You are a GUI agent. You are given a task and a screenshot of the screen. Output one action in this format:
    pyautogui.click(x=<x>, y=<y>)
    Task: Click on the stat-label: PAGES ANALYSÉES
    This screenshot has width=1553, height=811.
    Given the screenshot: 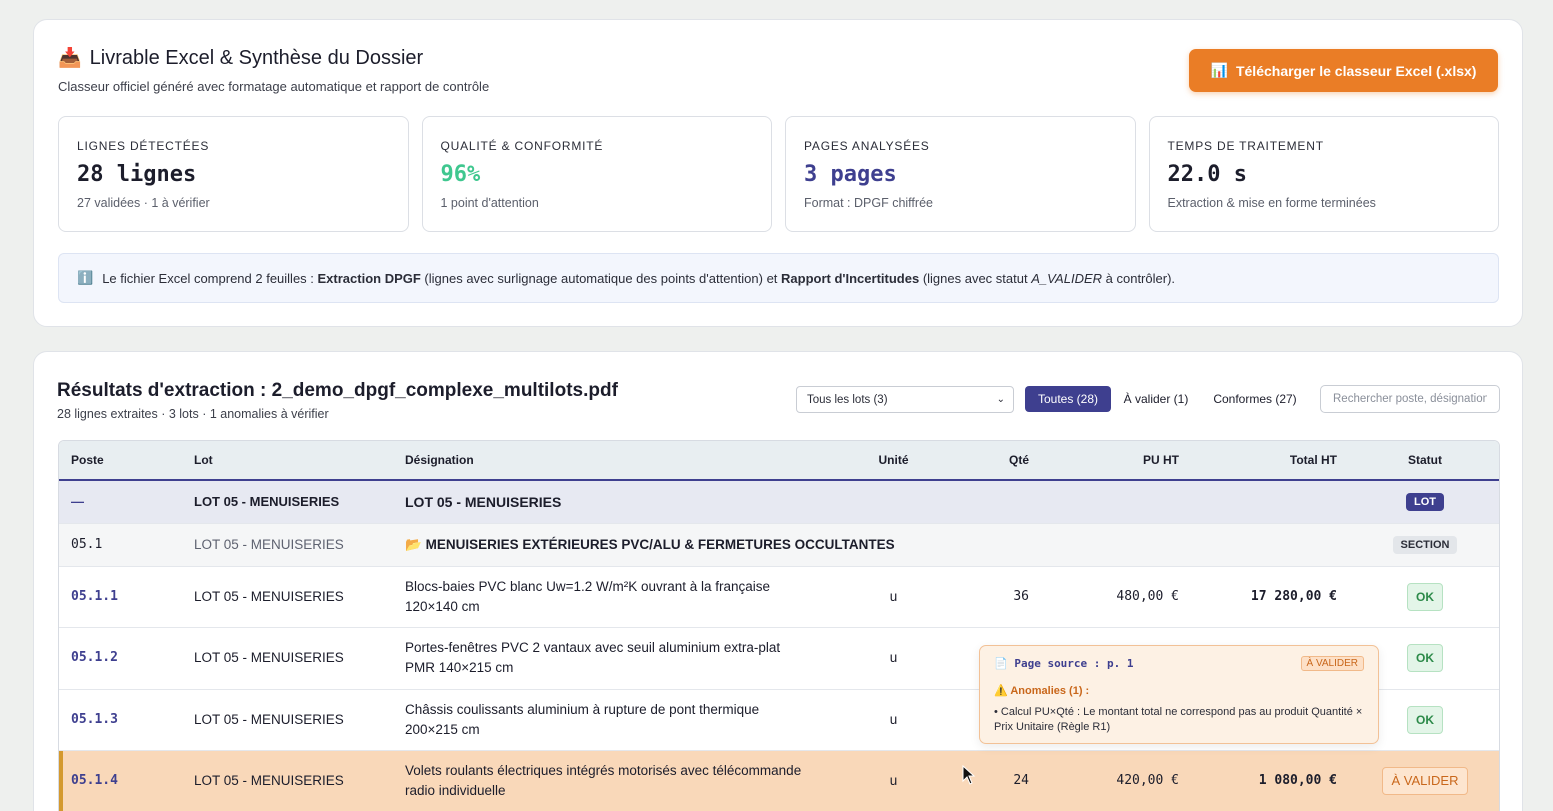 What is the action you would take?
    pyautogui.click(x=867, y=146)
    